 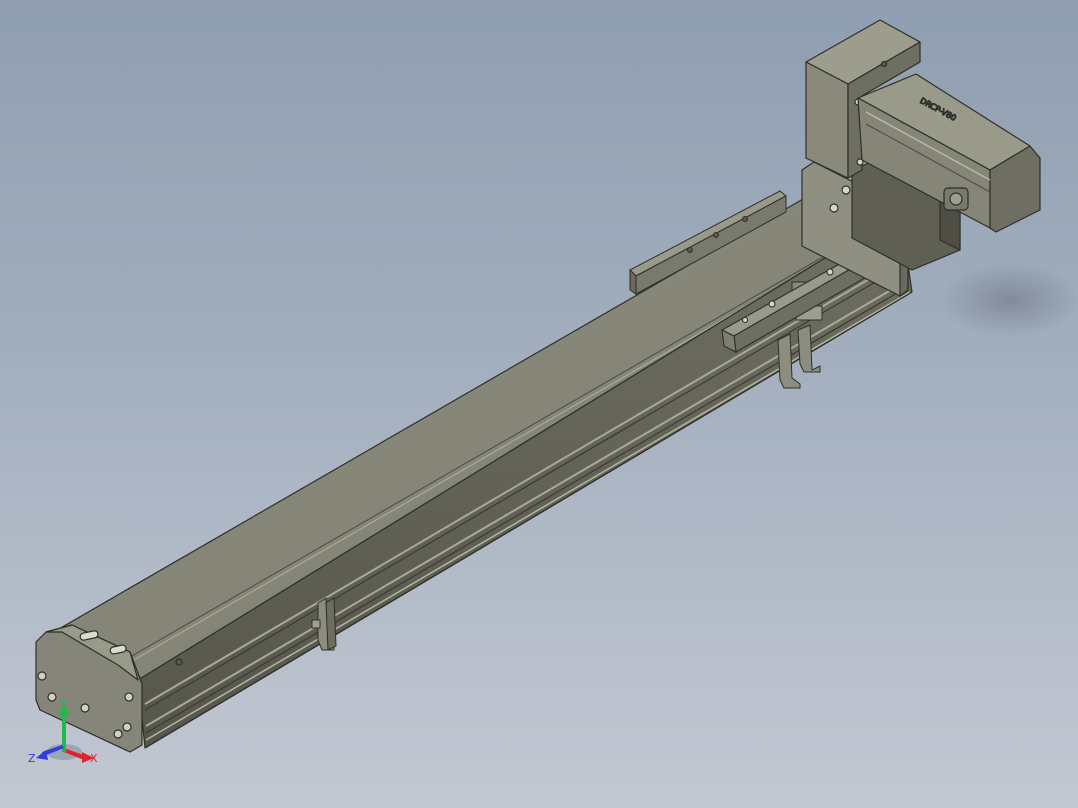 What do you see at coordinates (94, 758) in the screenshot?
I see `triad-x-label: X` at bounding box center [94, 758].